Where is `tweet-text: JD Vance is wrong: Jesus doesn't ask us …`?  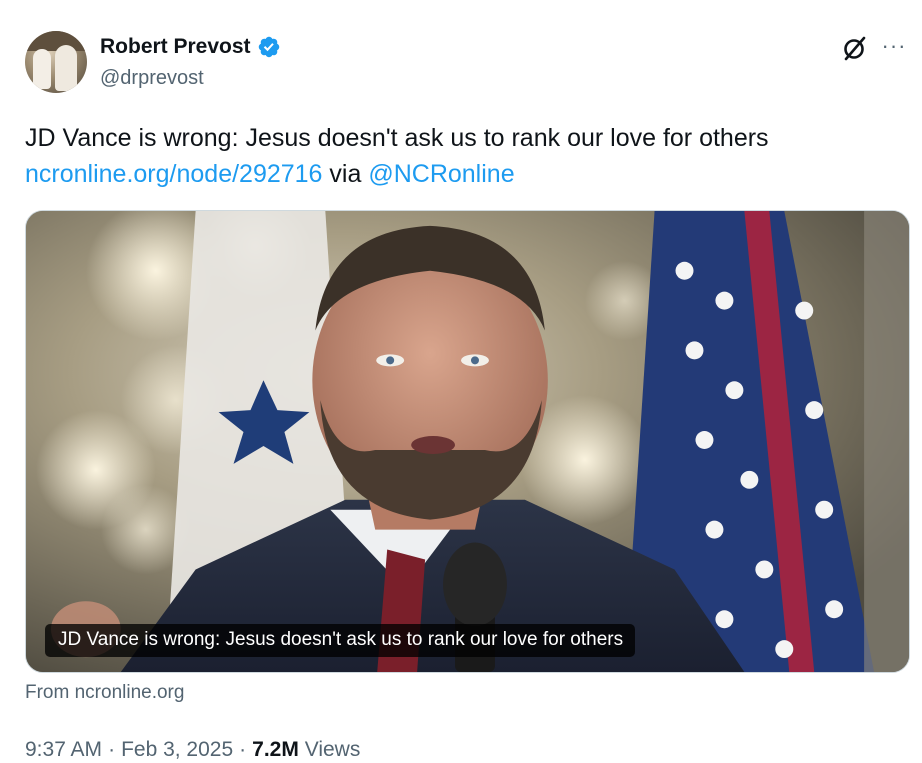 tweet-text: JD Vance is wrong: Jesus doesn't ask us … is located at coordinates (460, 156).